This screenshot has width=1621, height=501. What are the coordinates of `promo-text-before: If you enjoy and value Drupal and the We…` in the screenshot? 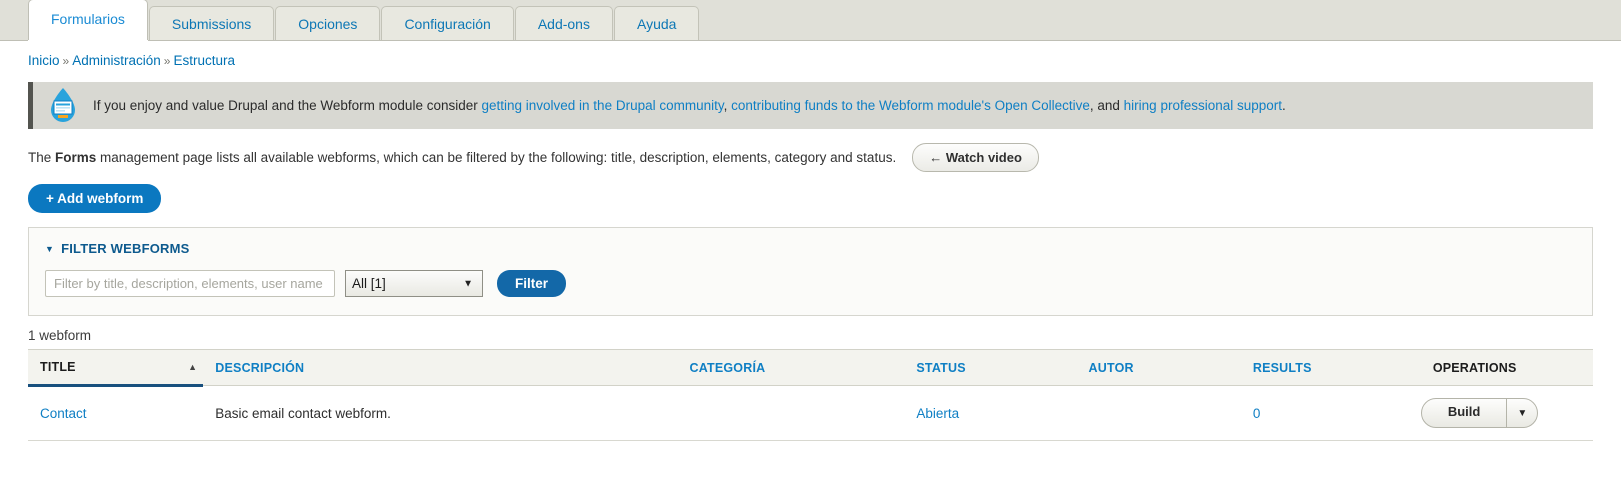 It's located at (287, 105).